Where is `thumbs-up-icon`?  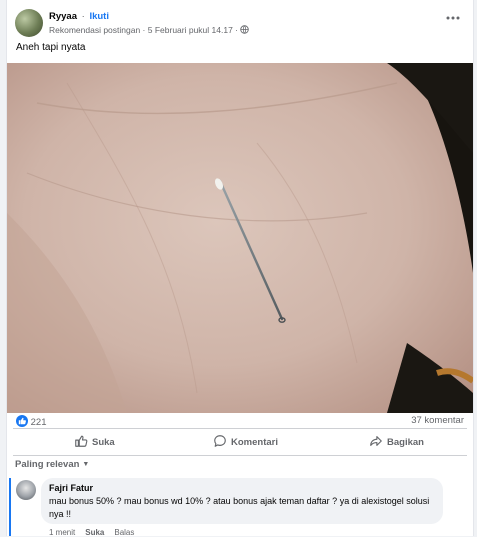
thumbs-up-icon is located at coordinates (81, 441).